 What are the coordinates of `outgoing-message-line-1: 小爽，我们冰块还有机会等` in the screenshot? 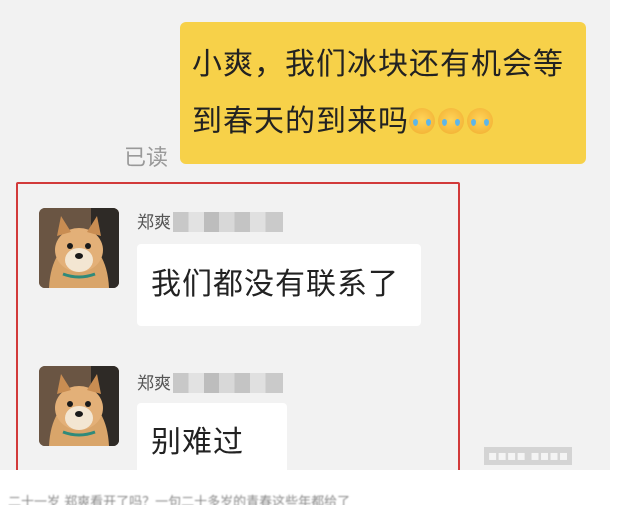 It's located at (378, 64).